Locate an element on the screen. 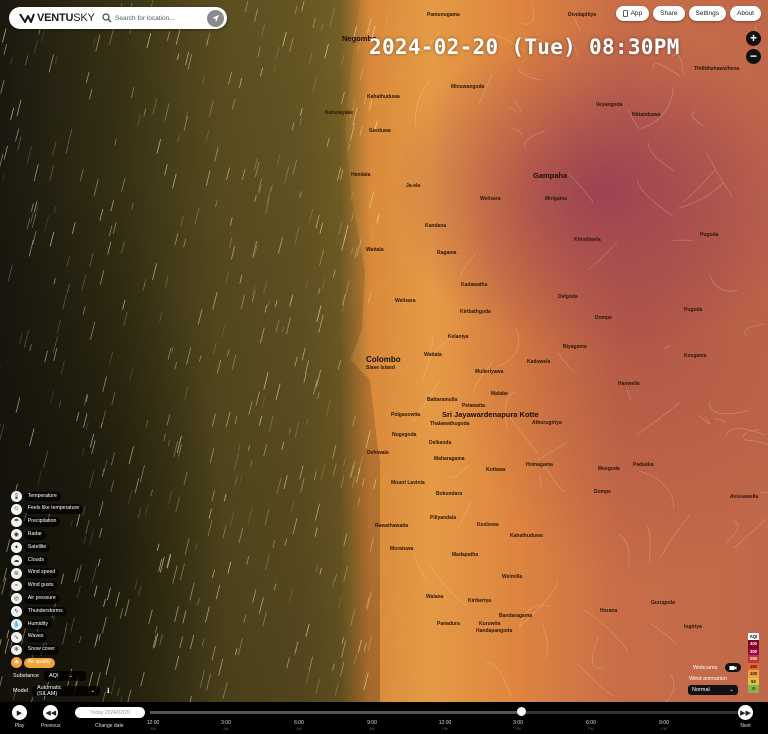  substance-select: AQI ⌄ is located at coordinates (65, 676).